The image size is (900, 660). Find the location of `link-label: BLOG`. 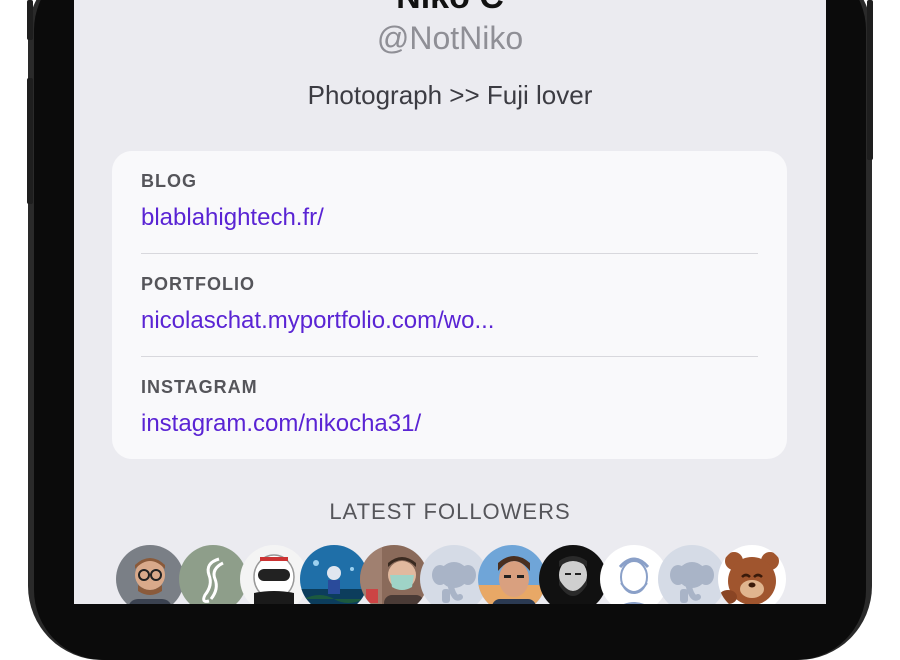

link-label: BLOG is located at coordinates (169, 181).